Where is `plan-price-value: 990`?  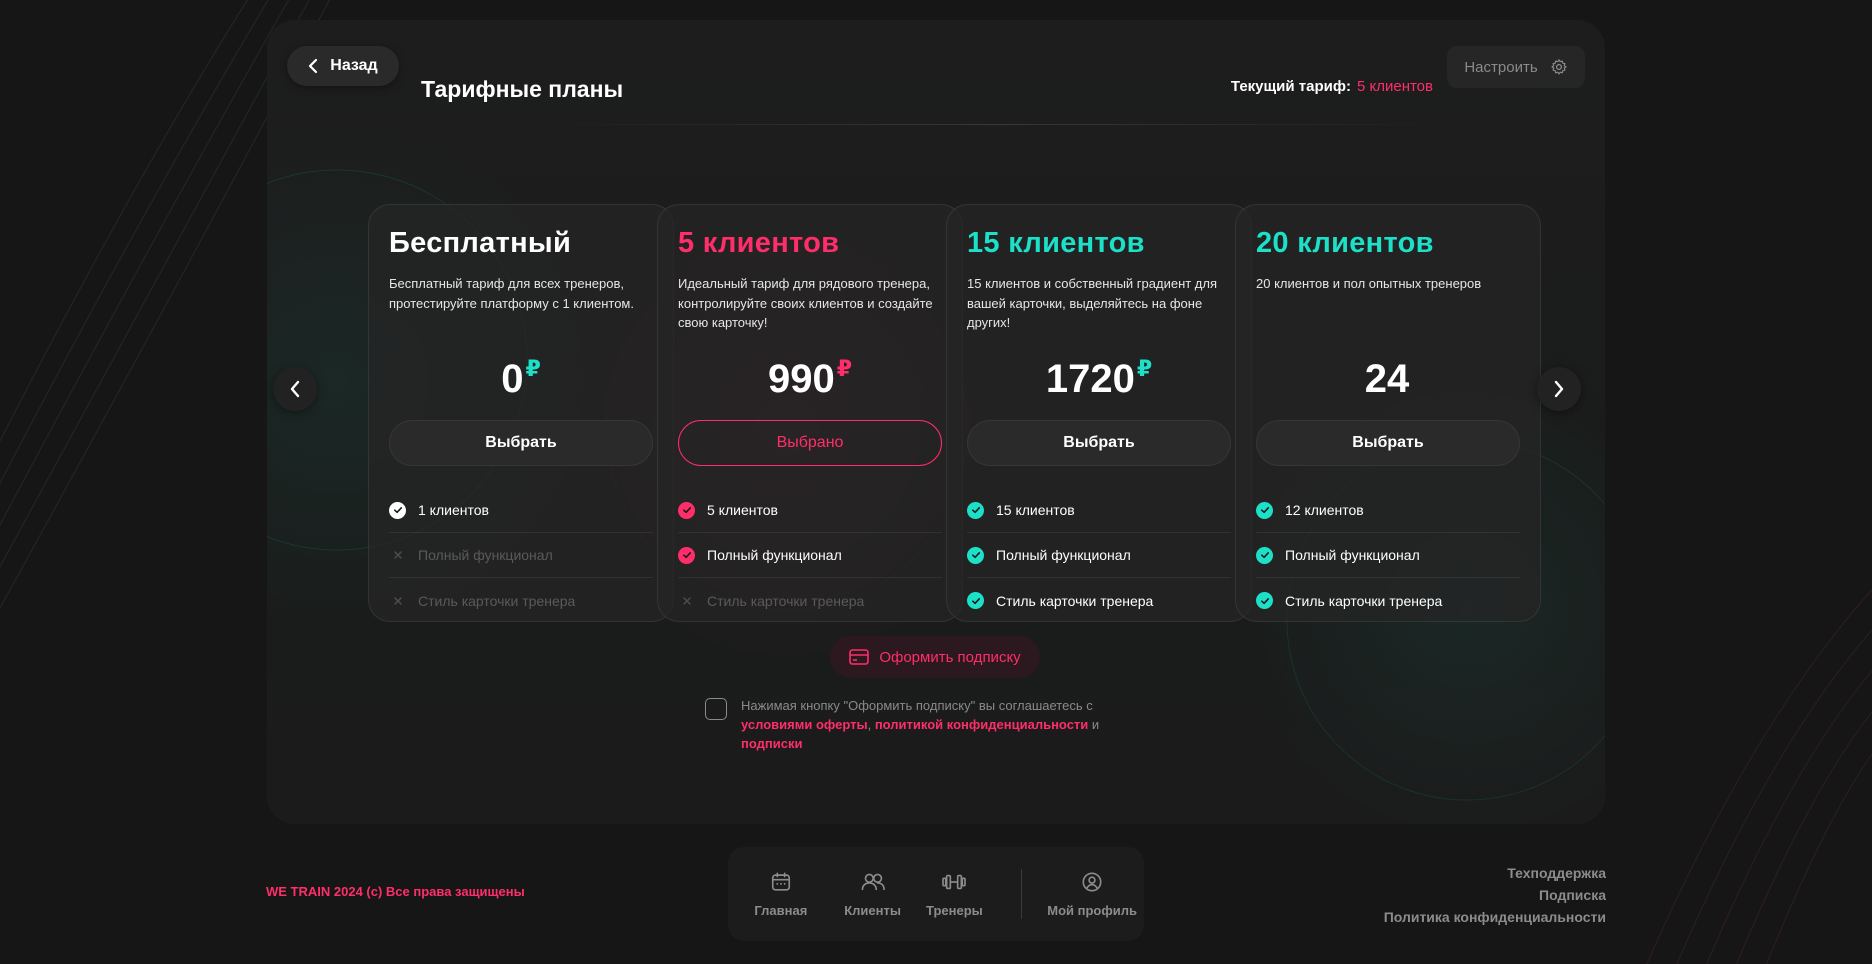 plan-price-value: 990 is located at coordinates (801, 379).